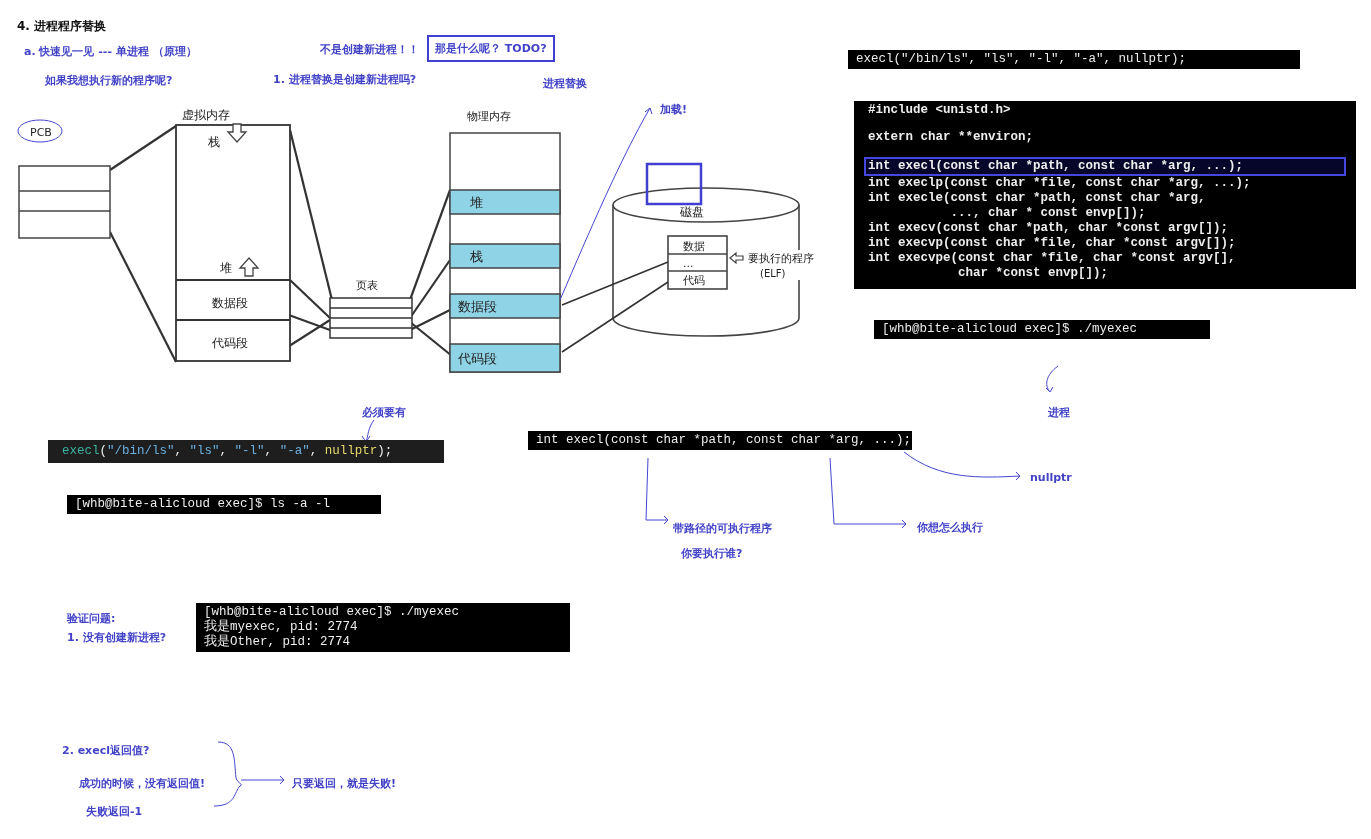  I want to click on annotation-note: nullptr, so click(1051, 477).